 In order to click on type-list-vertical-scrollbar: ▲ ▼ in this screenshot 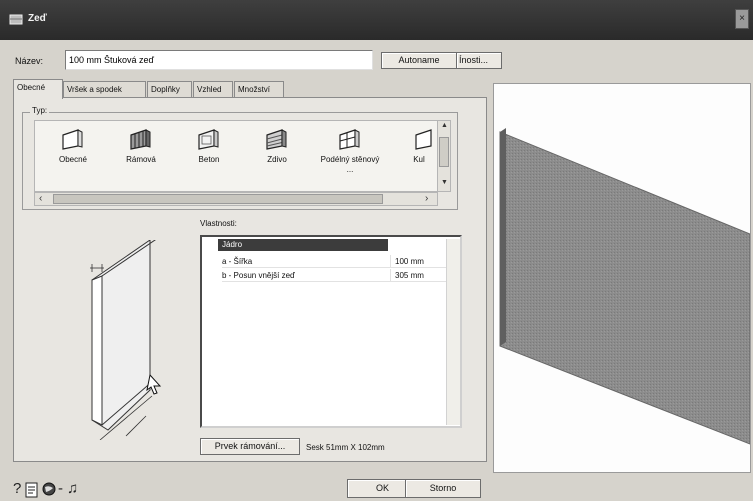, I will do `click(444, 156)`.